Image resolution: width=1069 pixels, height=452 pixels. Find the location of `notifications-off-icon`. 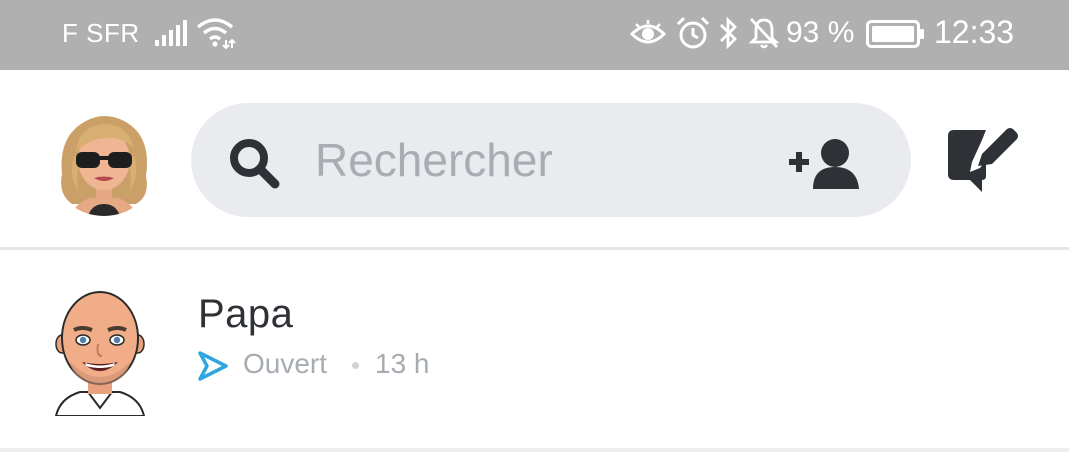

notifications-off-icon is located at coordinates (764, 35).